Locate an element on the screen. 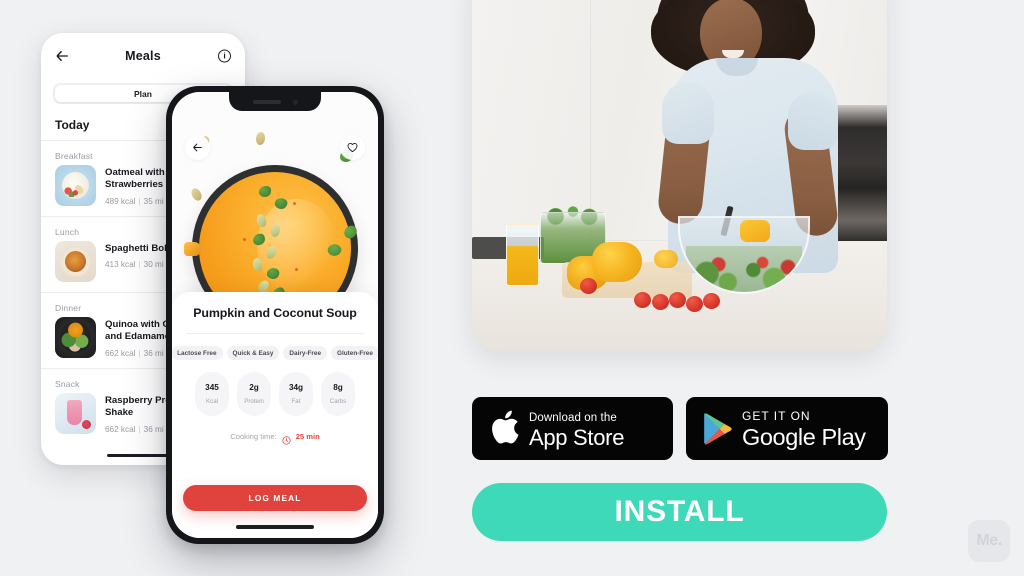 The image size is (1024, 576). meal-name-line2: Strawberries is located at coordinates (134, 185).